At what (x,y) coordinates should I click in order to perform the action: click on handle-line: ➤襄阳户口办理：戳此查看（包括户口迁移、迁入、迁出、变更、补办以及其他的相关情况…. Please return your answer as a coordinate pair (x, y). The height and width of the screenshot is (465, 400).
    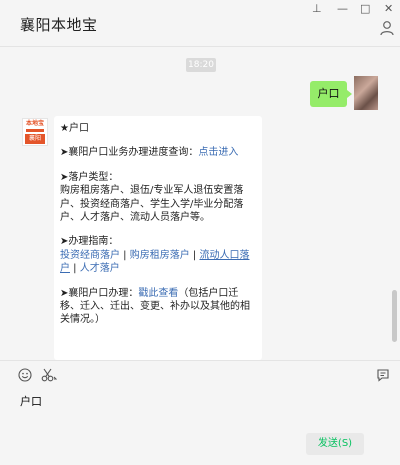
    Looking at the image, I should click on (159, 307).